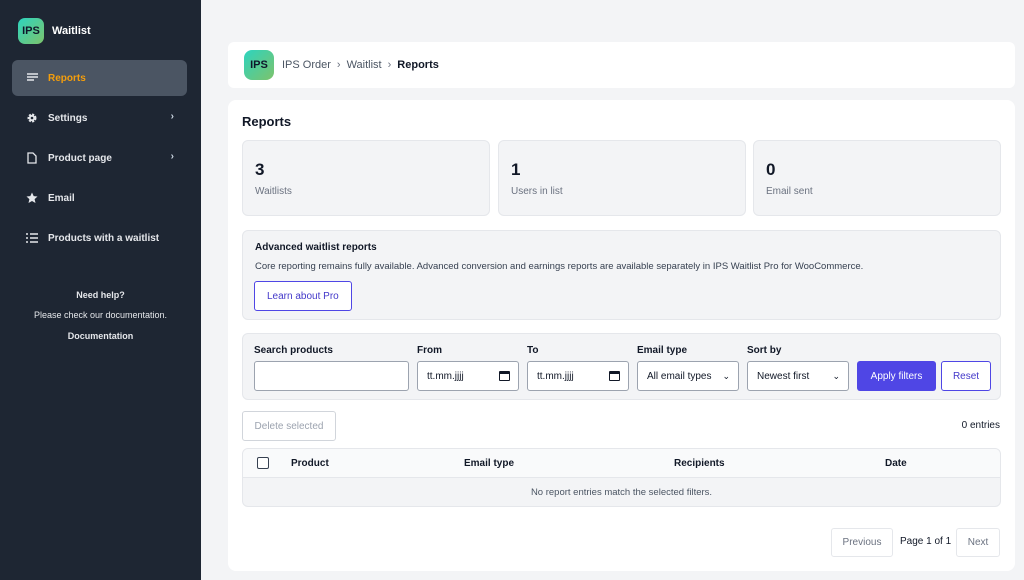 This screenshot has width=1024, height=580. Describe the element at coordinates (771, 169) in the screenshot. I see `stat-value: 0` at that location.